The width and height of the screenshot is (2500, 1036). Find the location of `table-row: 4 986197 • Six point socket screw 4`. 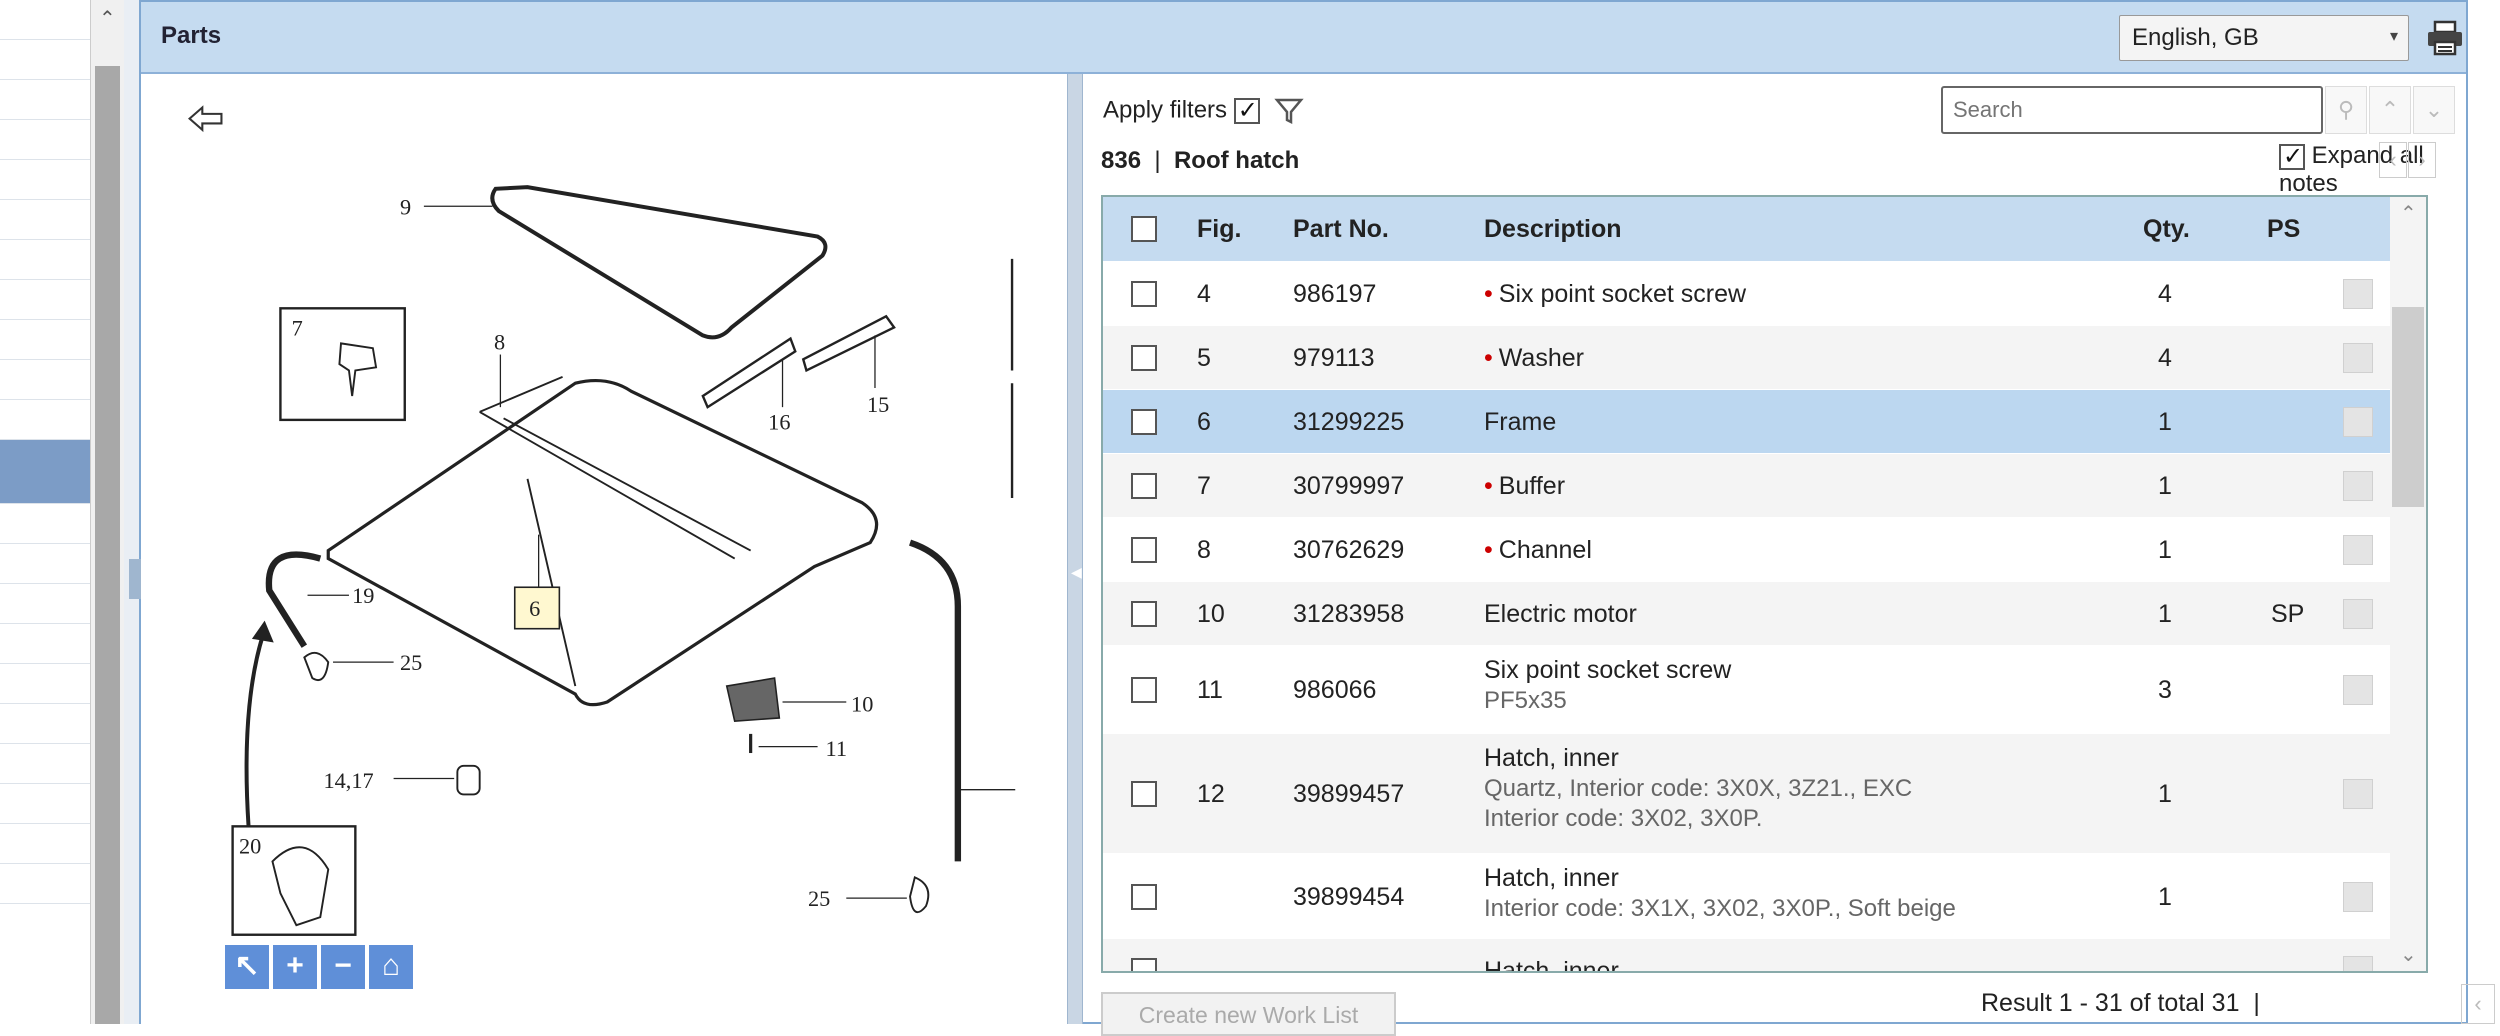

table-row: 4 986197 • Six point socket screw 4 is located at coordinates (1764, 293).